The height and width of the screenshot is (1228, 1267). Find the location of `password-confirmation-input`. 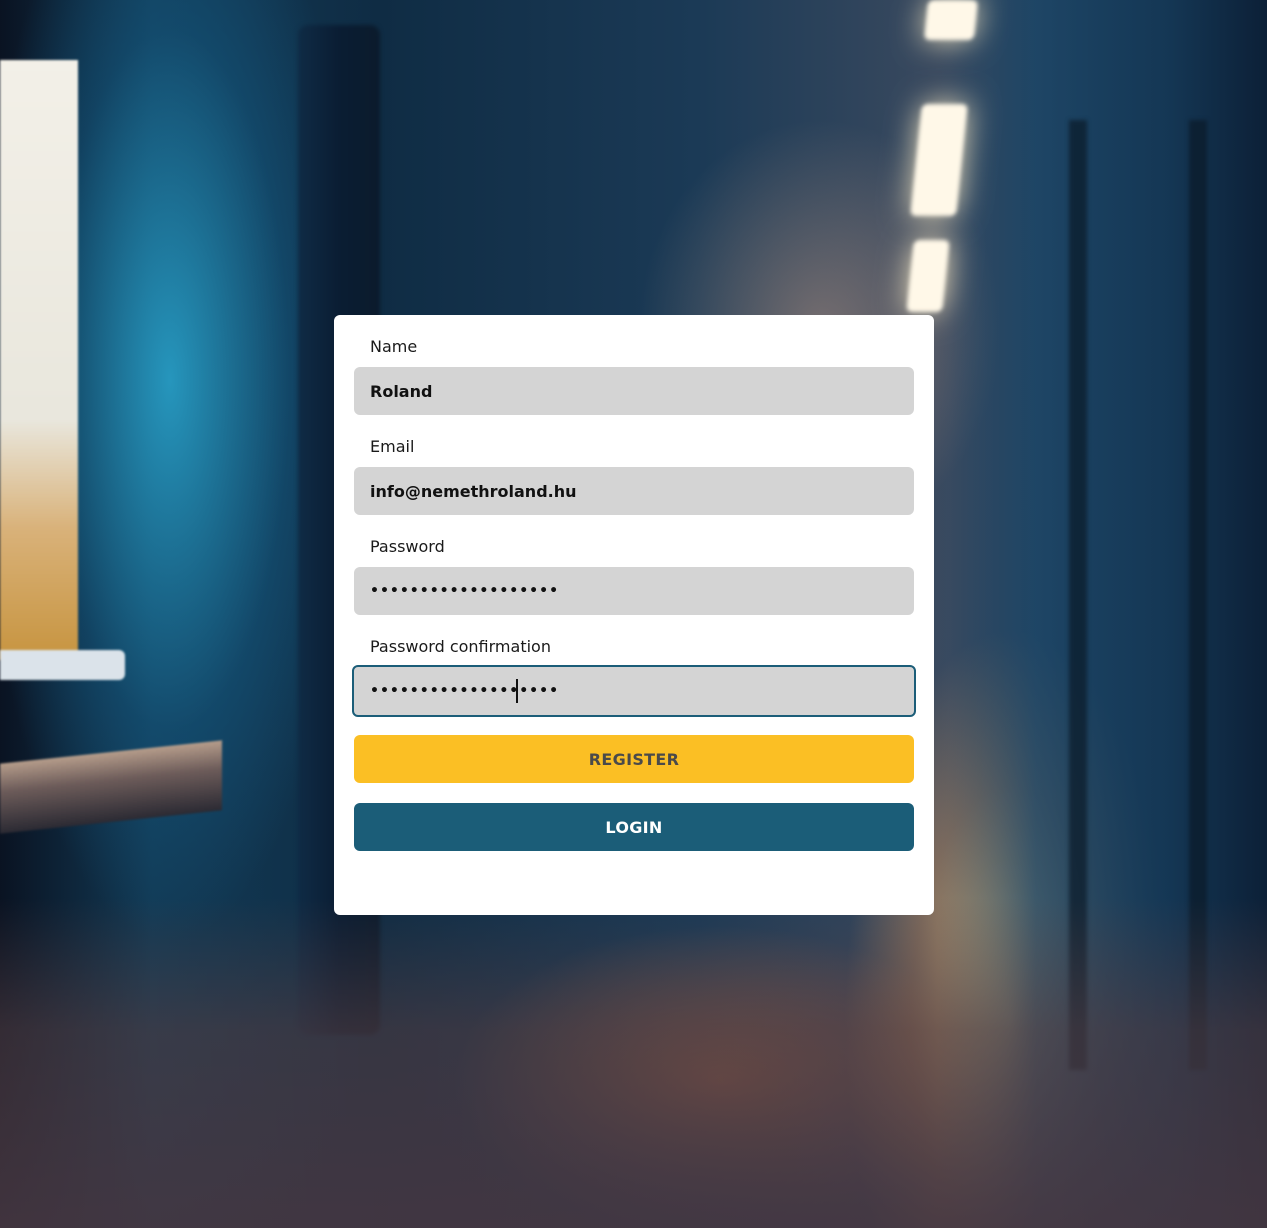

password-confirmation-input is located at coordinates (634, 691).